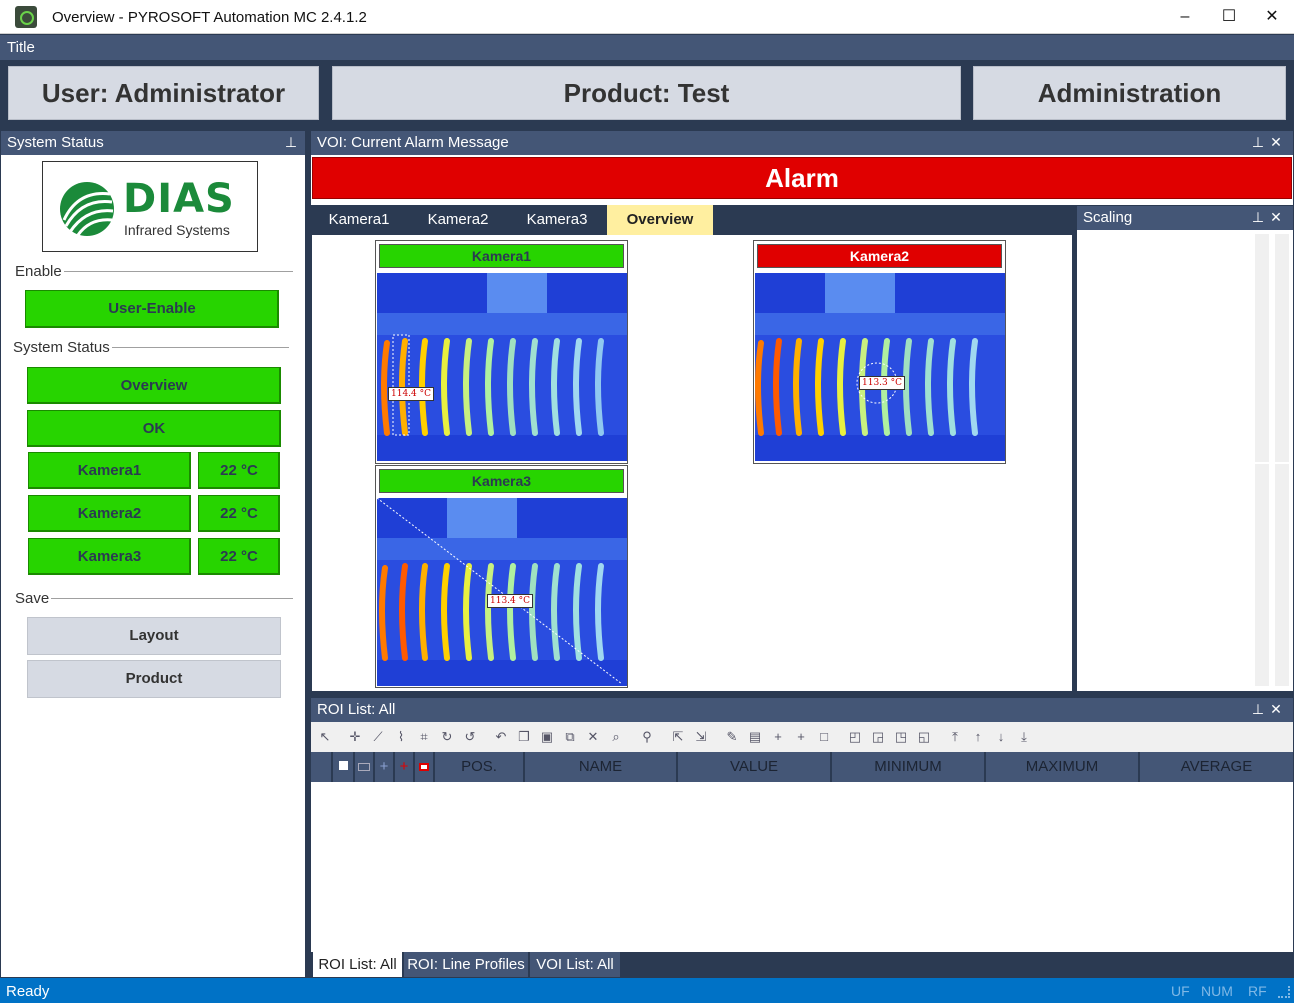 This screenshot has width=1294, height=1003. I want to click on app-icon, so click(26, 17).